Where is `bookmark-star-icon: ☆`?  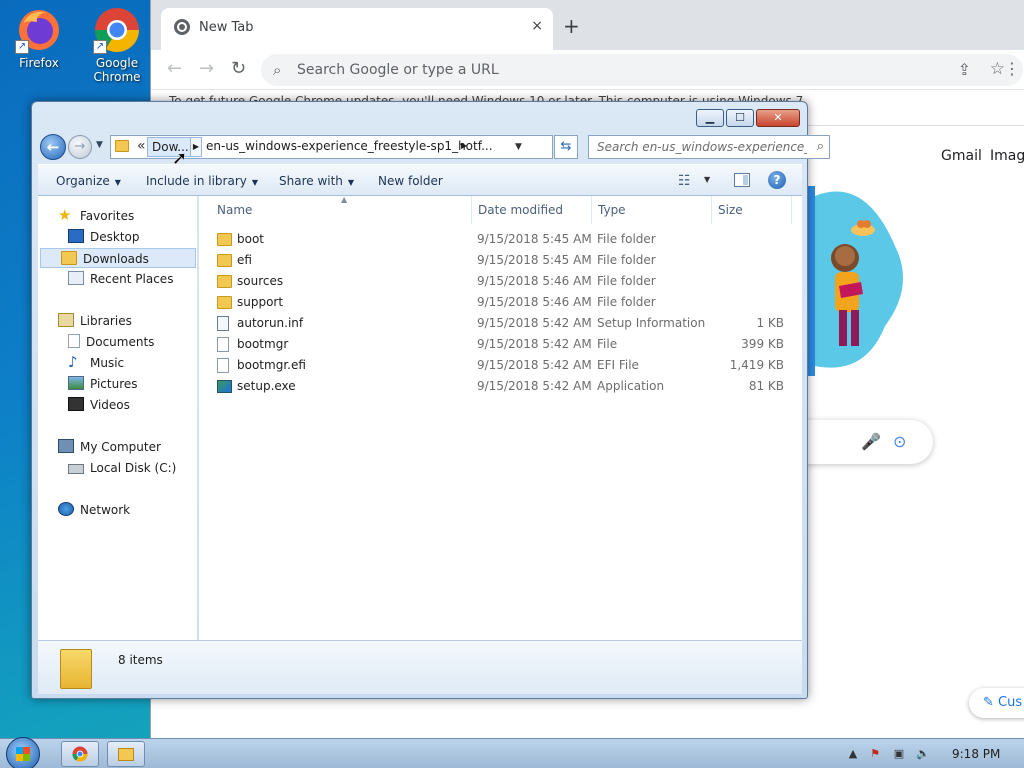
bookmark-star-icon: ☆ is located at coordinates (997, 69).